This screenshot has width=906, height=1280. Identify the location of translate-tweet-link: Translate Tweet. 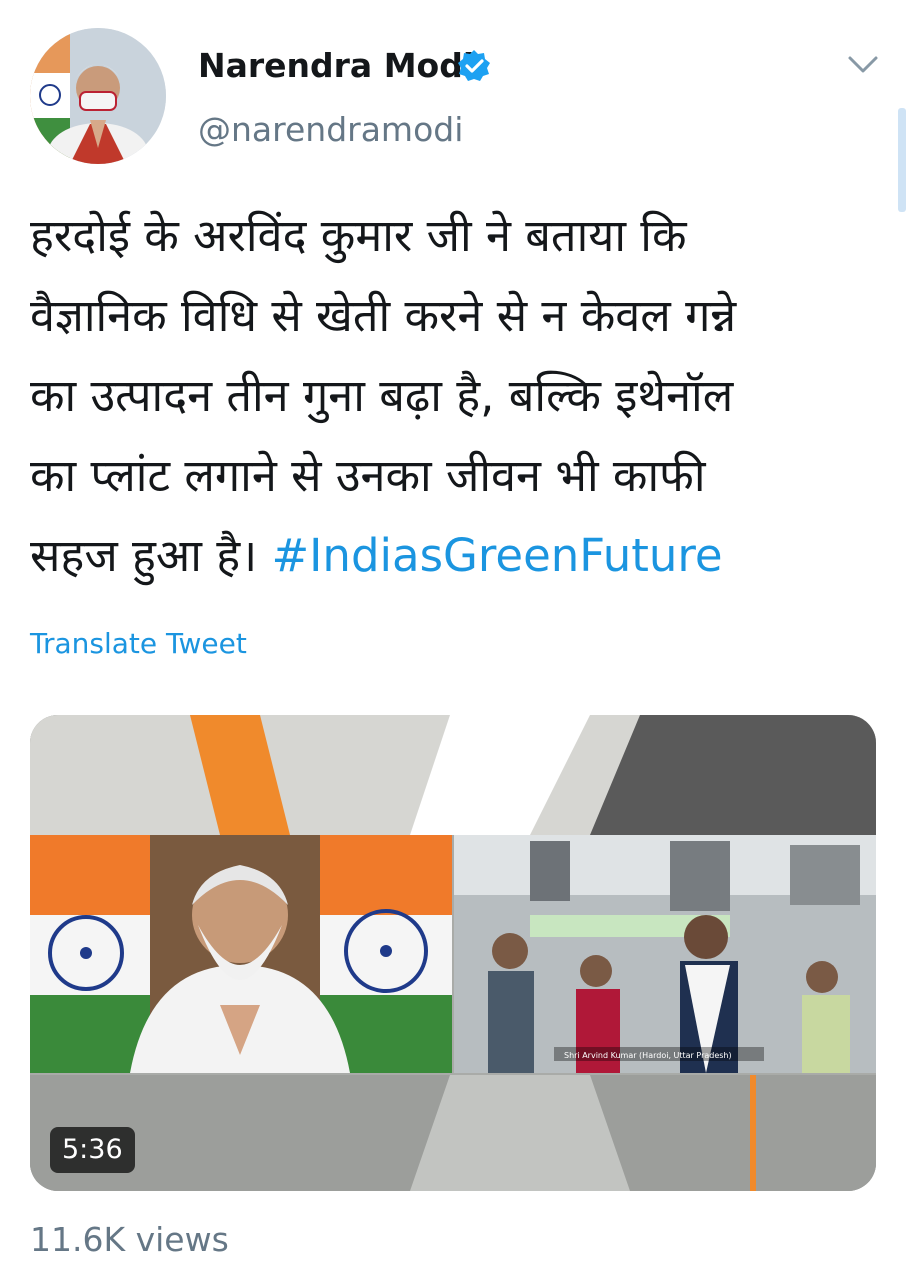
(138, 644).